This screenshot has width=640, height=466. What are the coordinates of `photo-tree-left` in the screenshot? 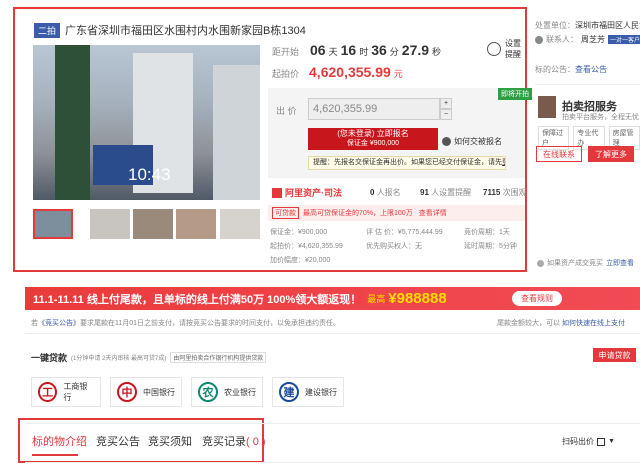 It's located at (72, 122).